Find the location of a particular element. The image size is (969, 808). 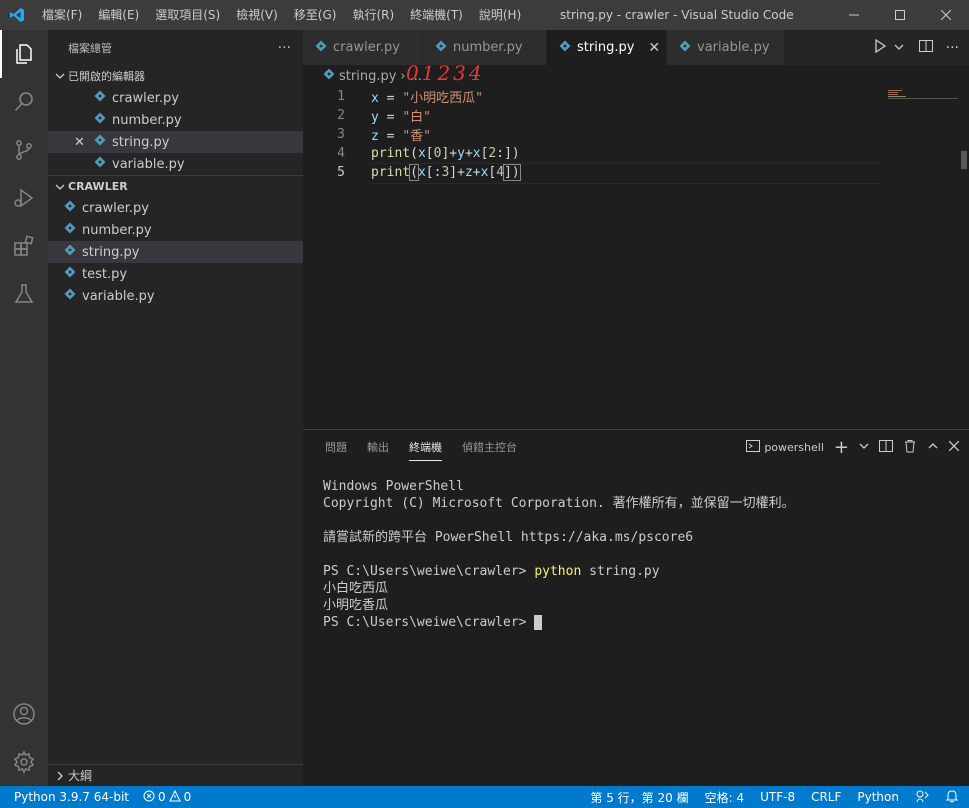

menu-run: 執行(R) is located at coordinates (373, 15).